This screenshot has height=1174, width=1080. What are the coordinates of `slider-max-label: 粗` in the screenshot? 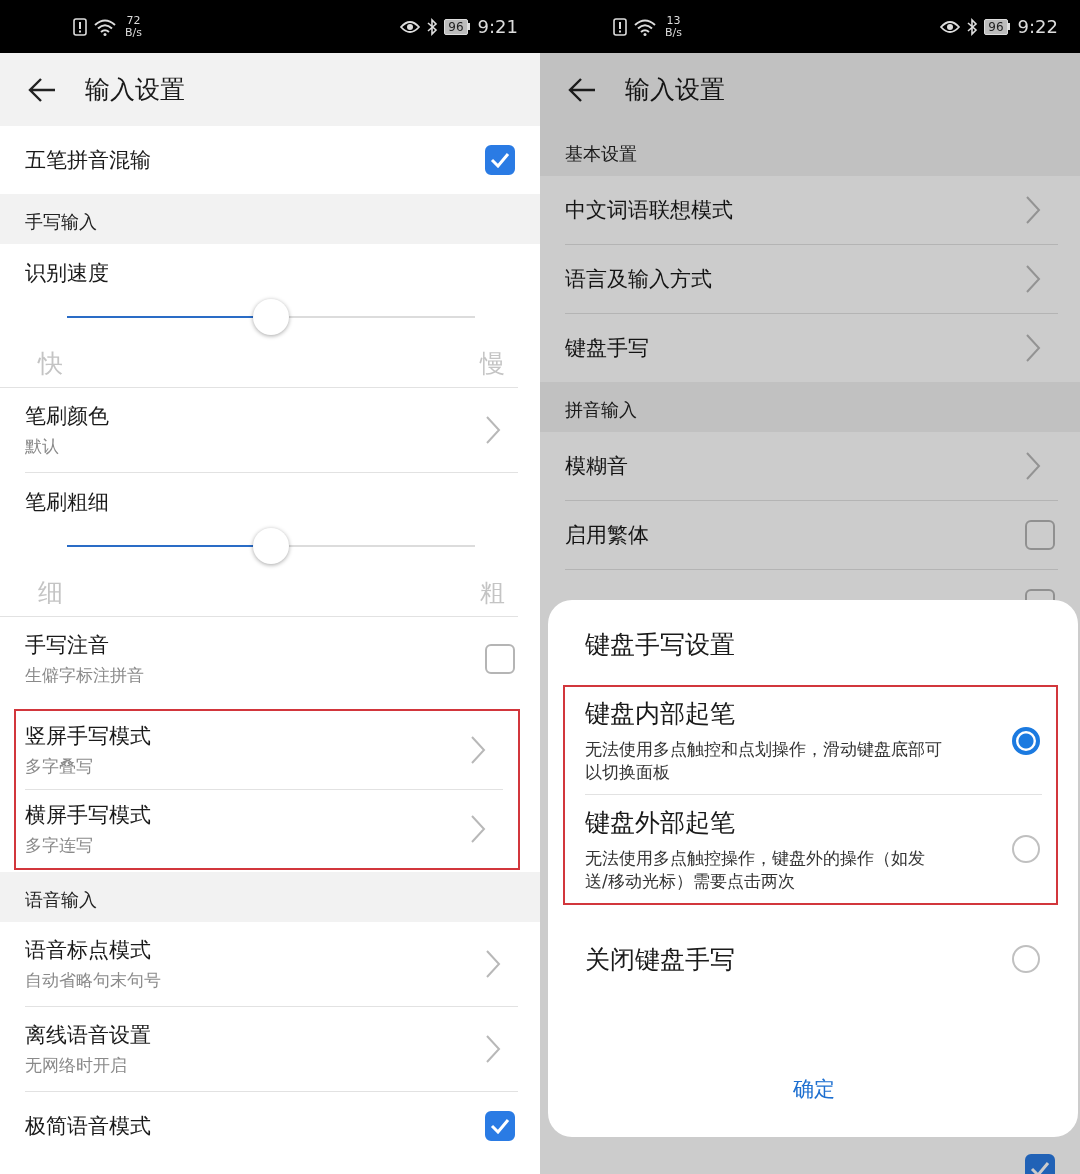 It's located at (492, 593).